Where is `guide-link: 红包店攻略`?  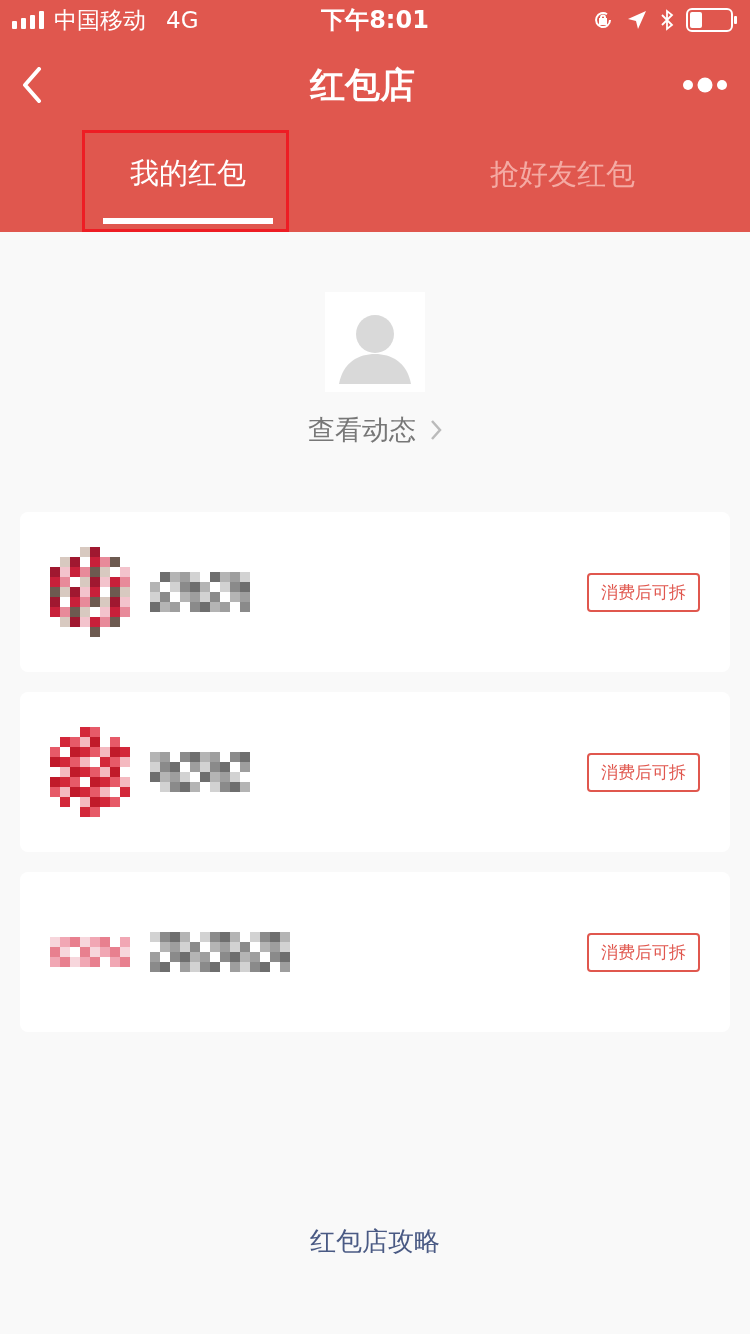
guide-link: 红包店攻略 is located at coordinates (375, 1241).